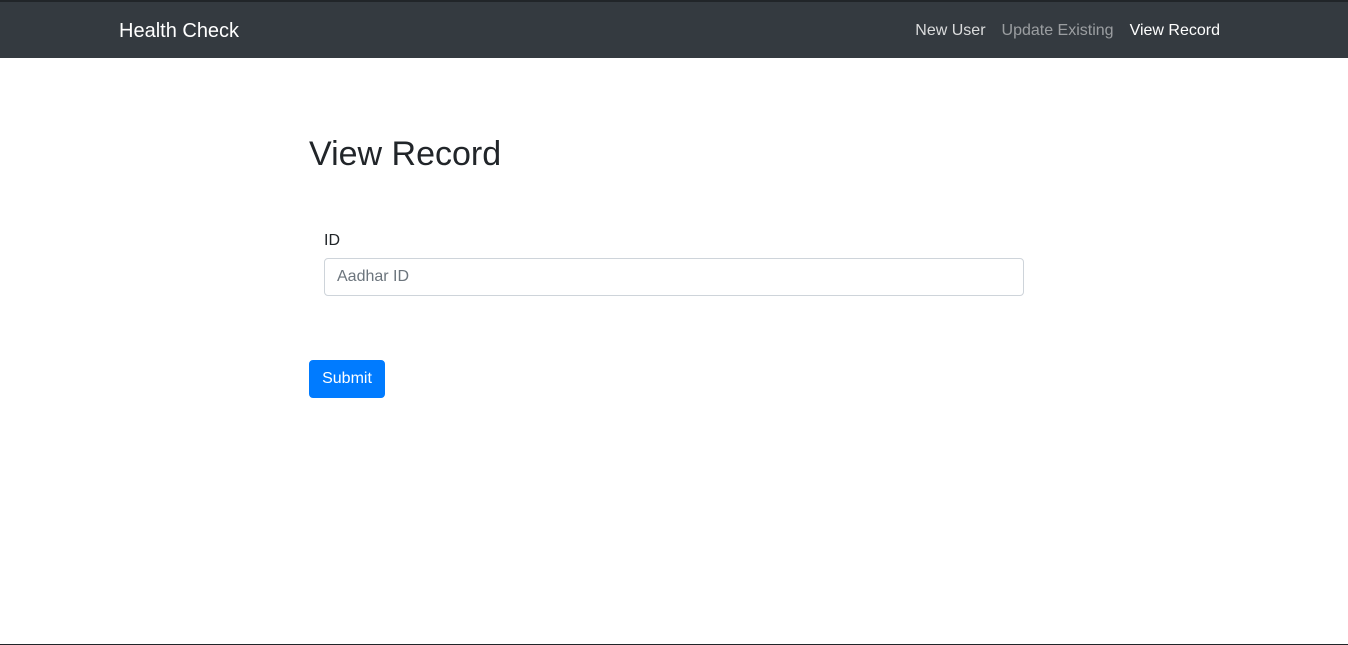 The image size is (1348, 645). What do you see at coordinates (347, 379) in the screenshot?
I see `submit-button: Submit` at bounding box center [347, 379].